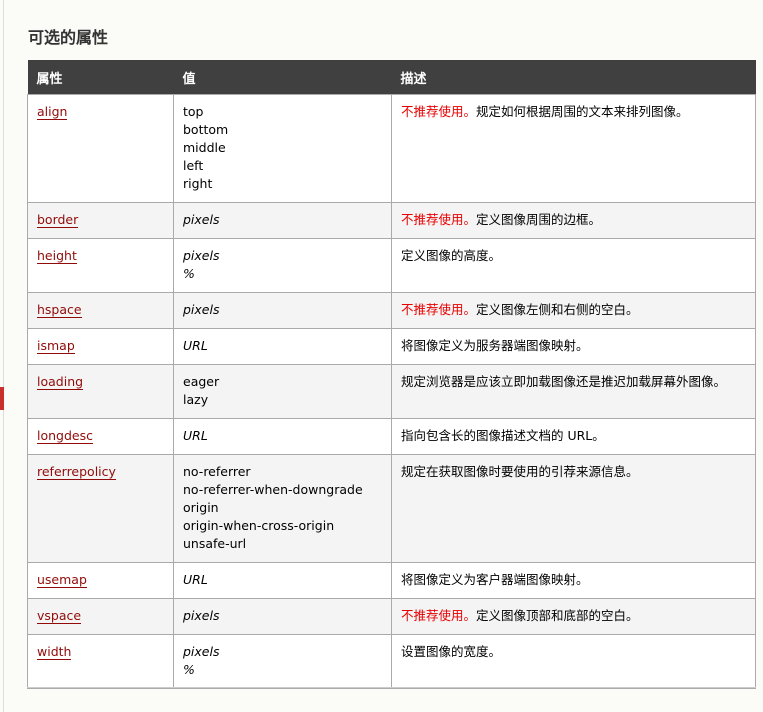  Describe the element at coordinates (100, 391) in the screenshot. I see `attribute-cell: loading` at that location.